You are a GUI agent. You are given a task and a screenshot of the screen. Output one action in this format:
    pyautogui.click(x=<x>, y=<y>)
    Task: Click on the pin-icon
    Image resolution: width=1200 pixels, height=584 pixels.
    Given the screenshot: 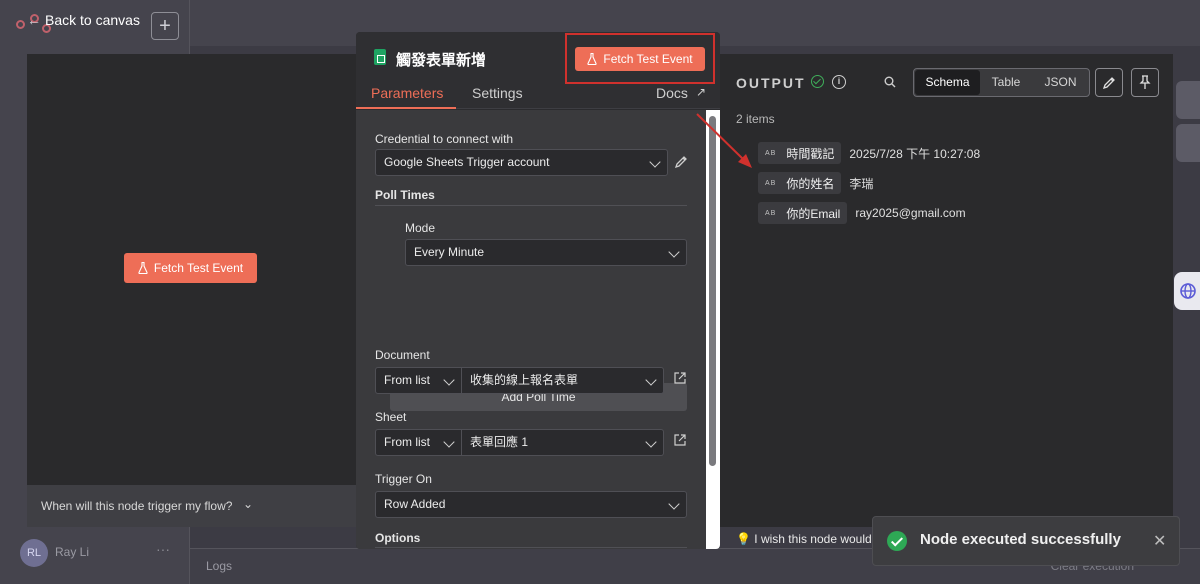 What is the action you would take?
    pyautogui.click(x=1145, y=82)
    